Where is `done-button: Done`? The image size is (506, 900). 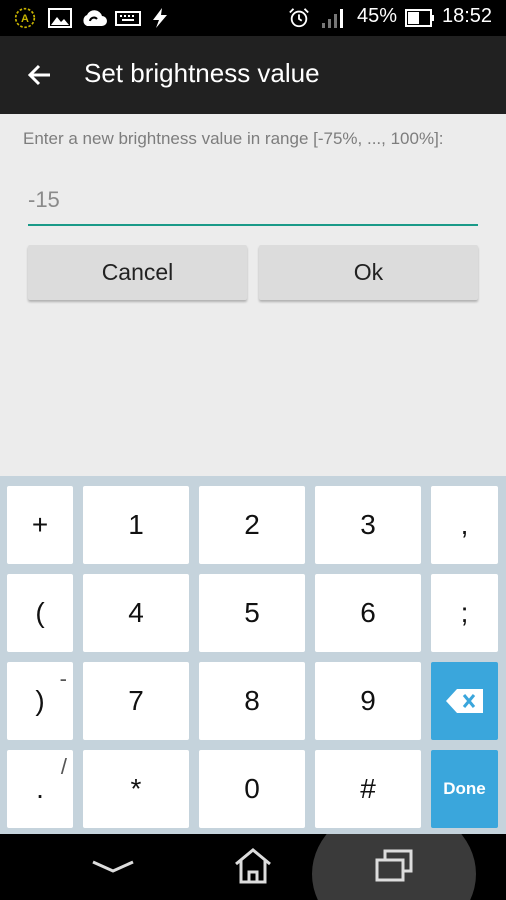 done-button: Done is located at coordinates (464, 789).